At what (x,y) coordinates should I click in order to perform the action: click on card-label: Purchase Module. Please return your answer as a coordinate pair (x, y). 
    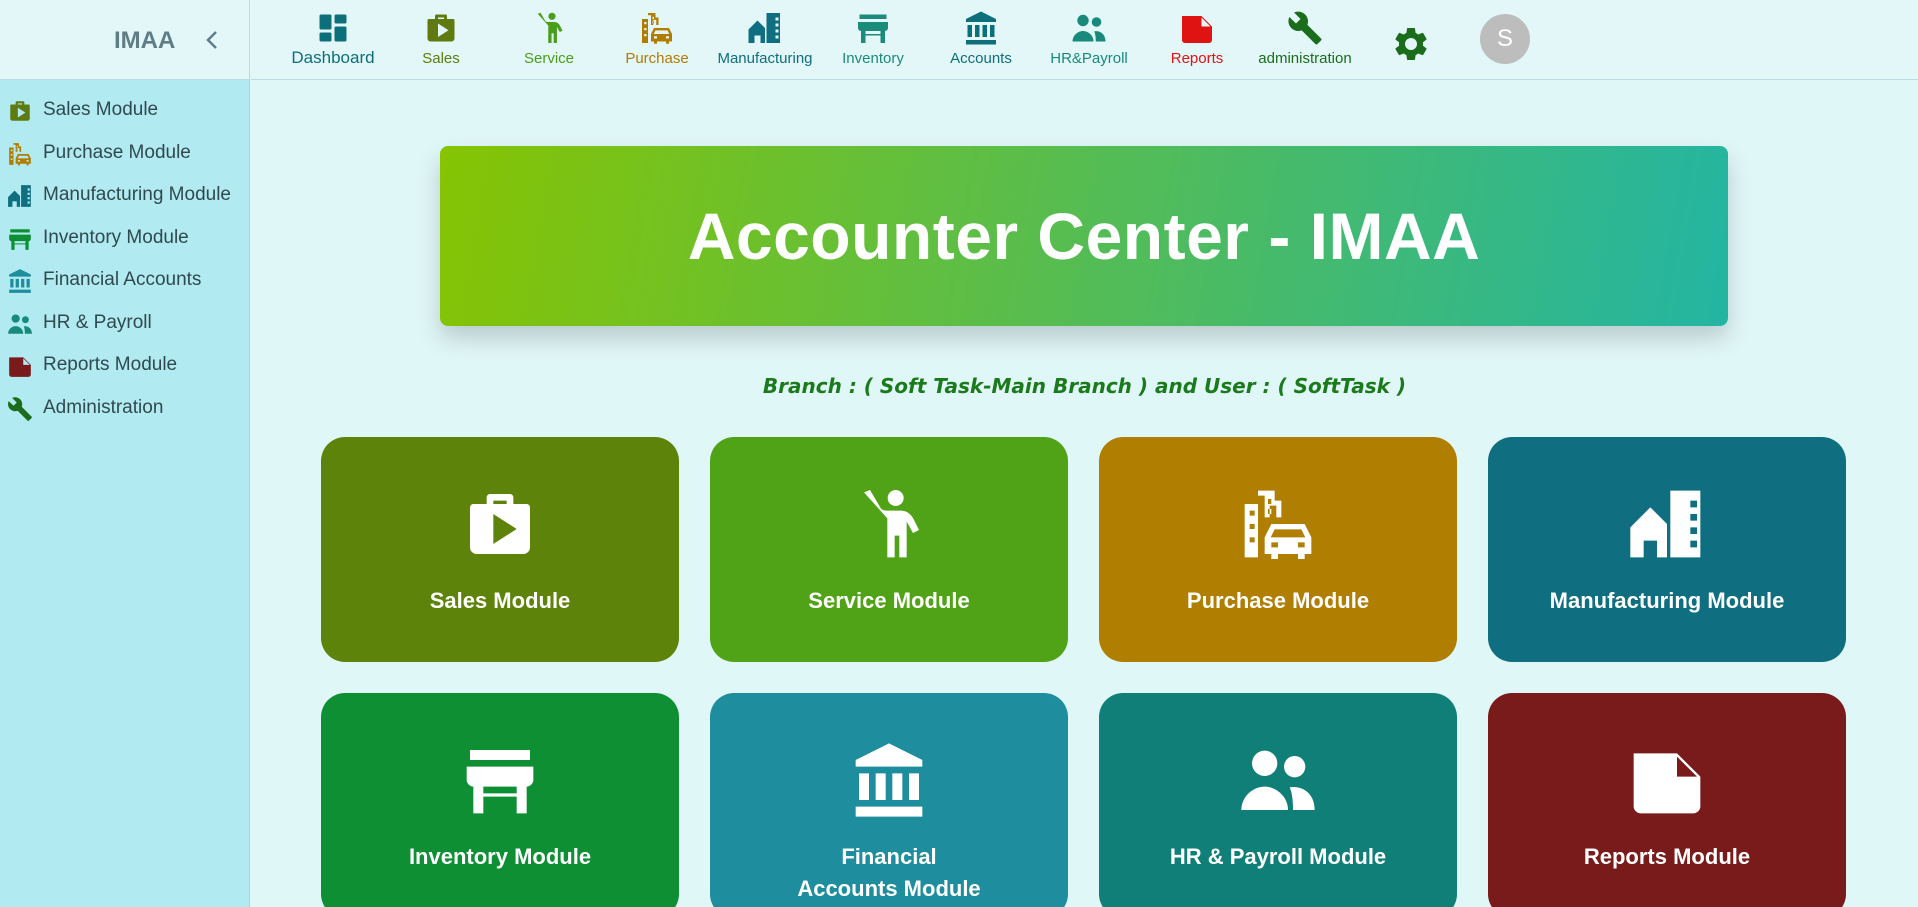
    Looking at the image, I should click on (1278, 600).